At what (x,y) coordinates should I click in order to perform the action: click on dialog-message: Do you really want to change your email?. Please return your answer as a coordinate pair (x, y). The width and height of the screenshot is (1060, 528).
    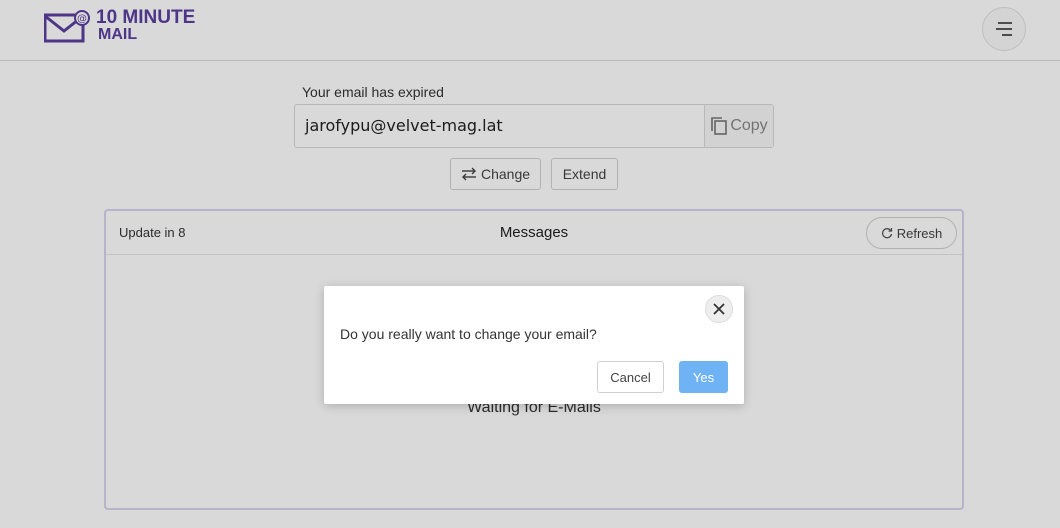
    Looking at the image, I should click on (468, 334).